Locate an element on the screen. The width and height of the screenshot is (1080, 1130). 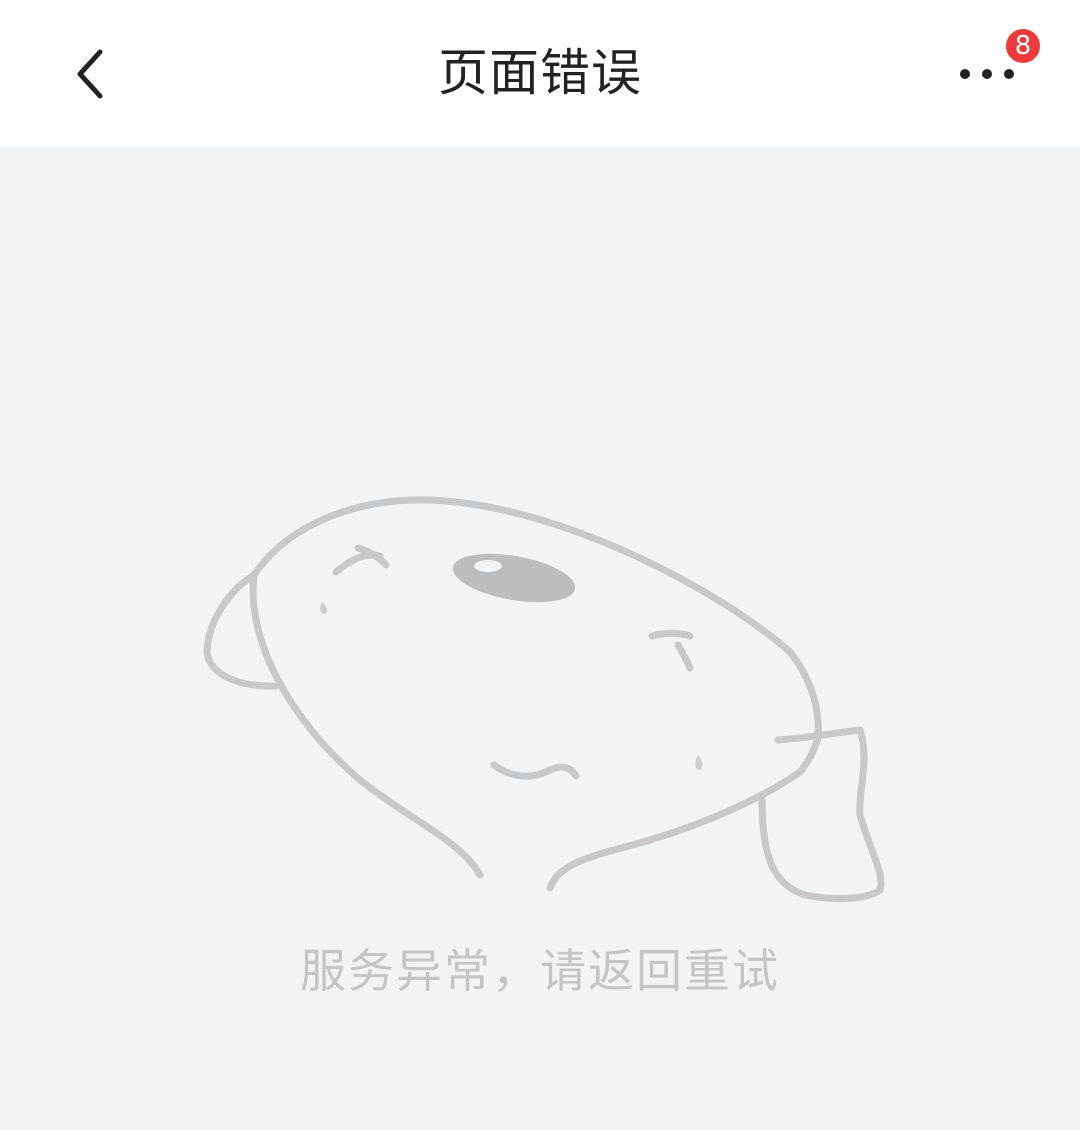
top-nav-bar: 页面错误 8 is located at coordinates (540, 73).